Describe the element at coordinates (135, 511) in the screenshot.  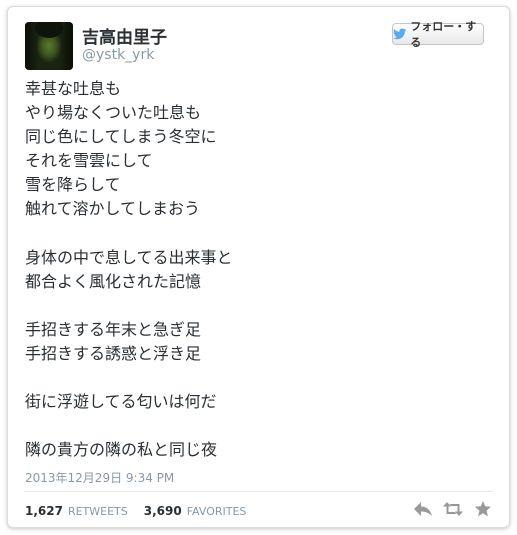
I see `tweet-stats: 1,627 RETWEETS 3,690 FAVORITES` at that location.